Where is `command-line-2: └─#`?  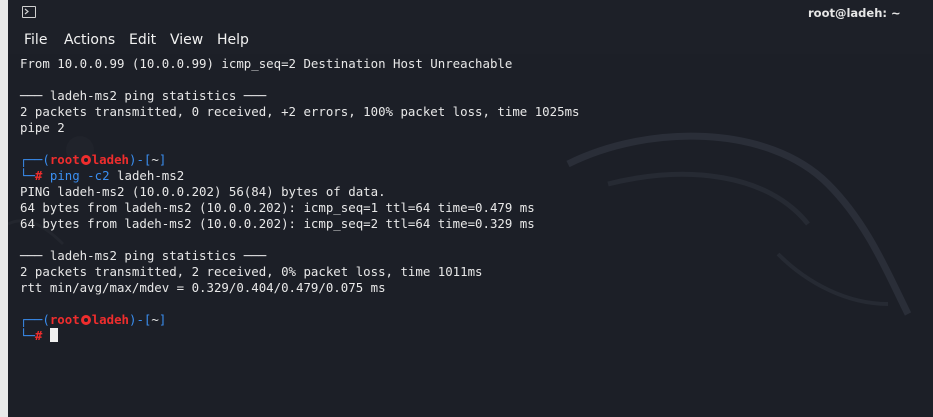 command-line-2: └─# is located at coordinates (39, 336).